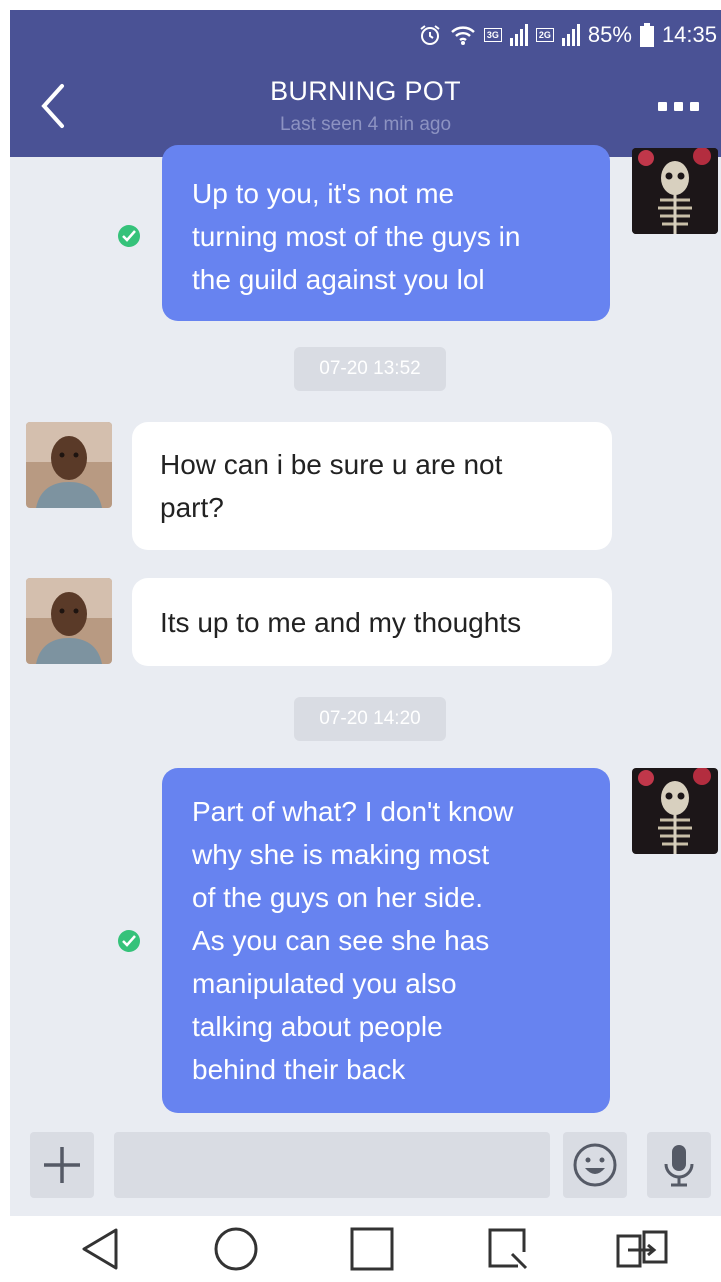  I want to click on message-line: As you can see she has, so click(341, 940).